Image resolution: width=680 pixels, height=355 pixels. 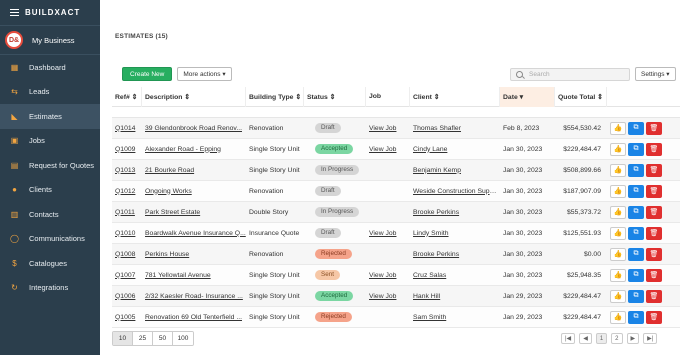 I want to click on client-link: Thomas Shafler, so click(x=437, y=128).